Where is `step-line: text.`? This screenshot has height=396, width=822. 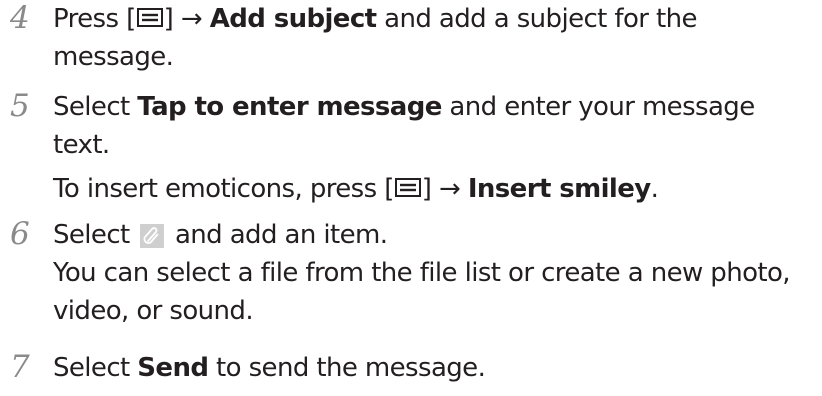 step-line: text. is located at coordinates (81, 145).